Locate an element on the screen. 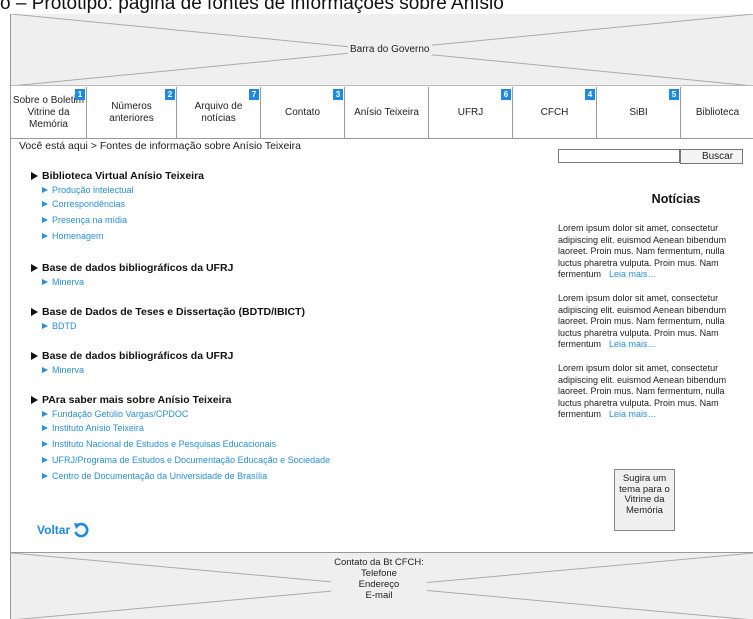  nav-item-sobre: Sobre o Boletim Vitrine da Memória 1 is located at coordinates (49, 113).